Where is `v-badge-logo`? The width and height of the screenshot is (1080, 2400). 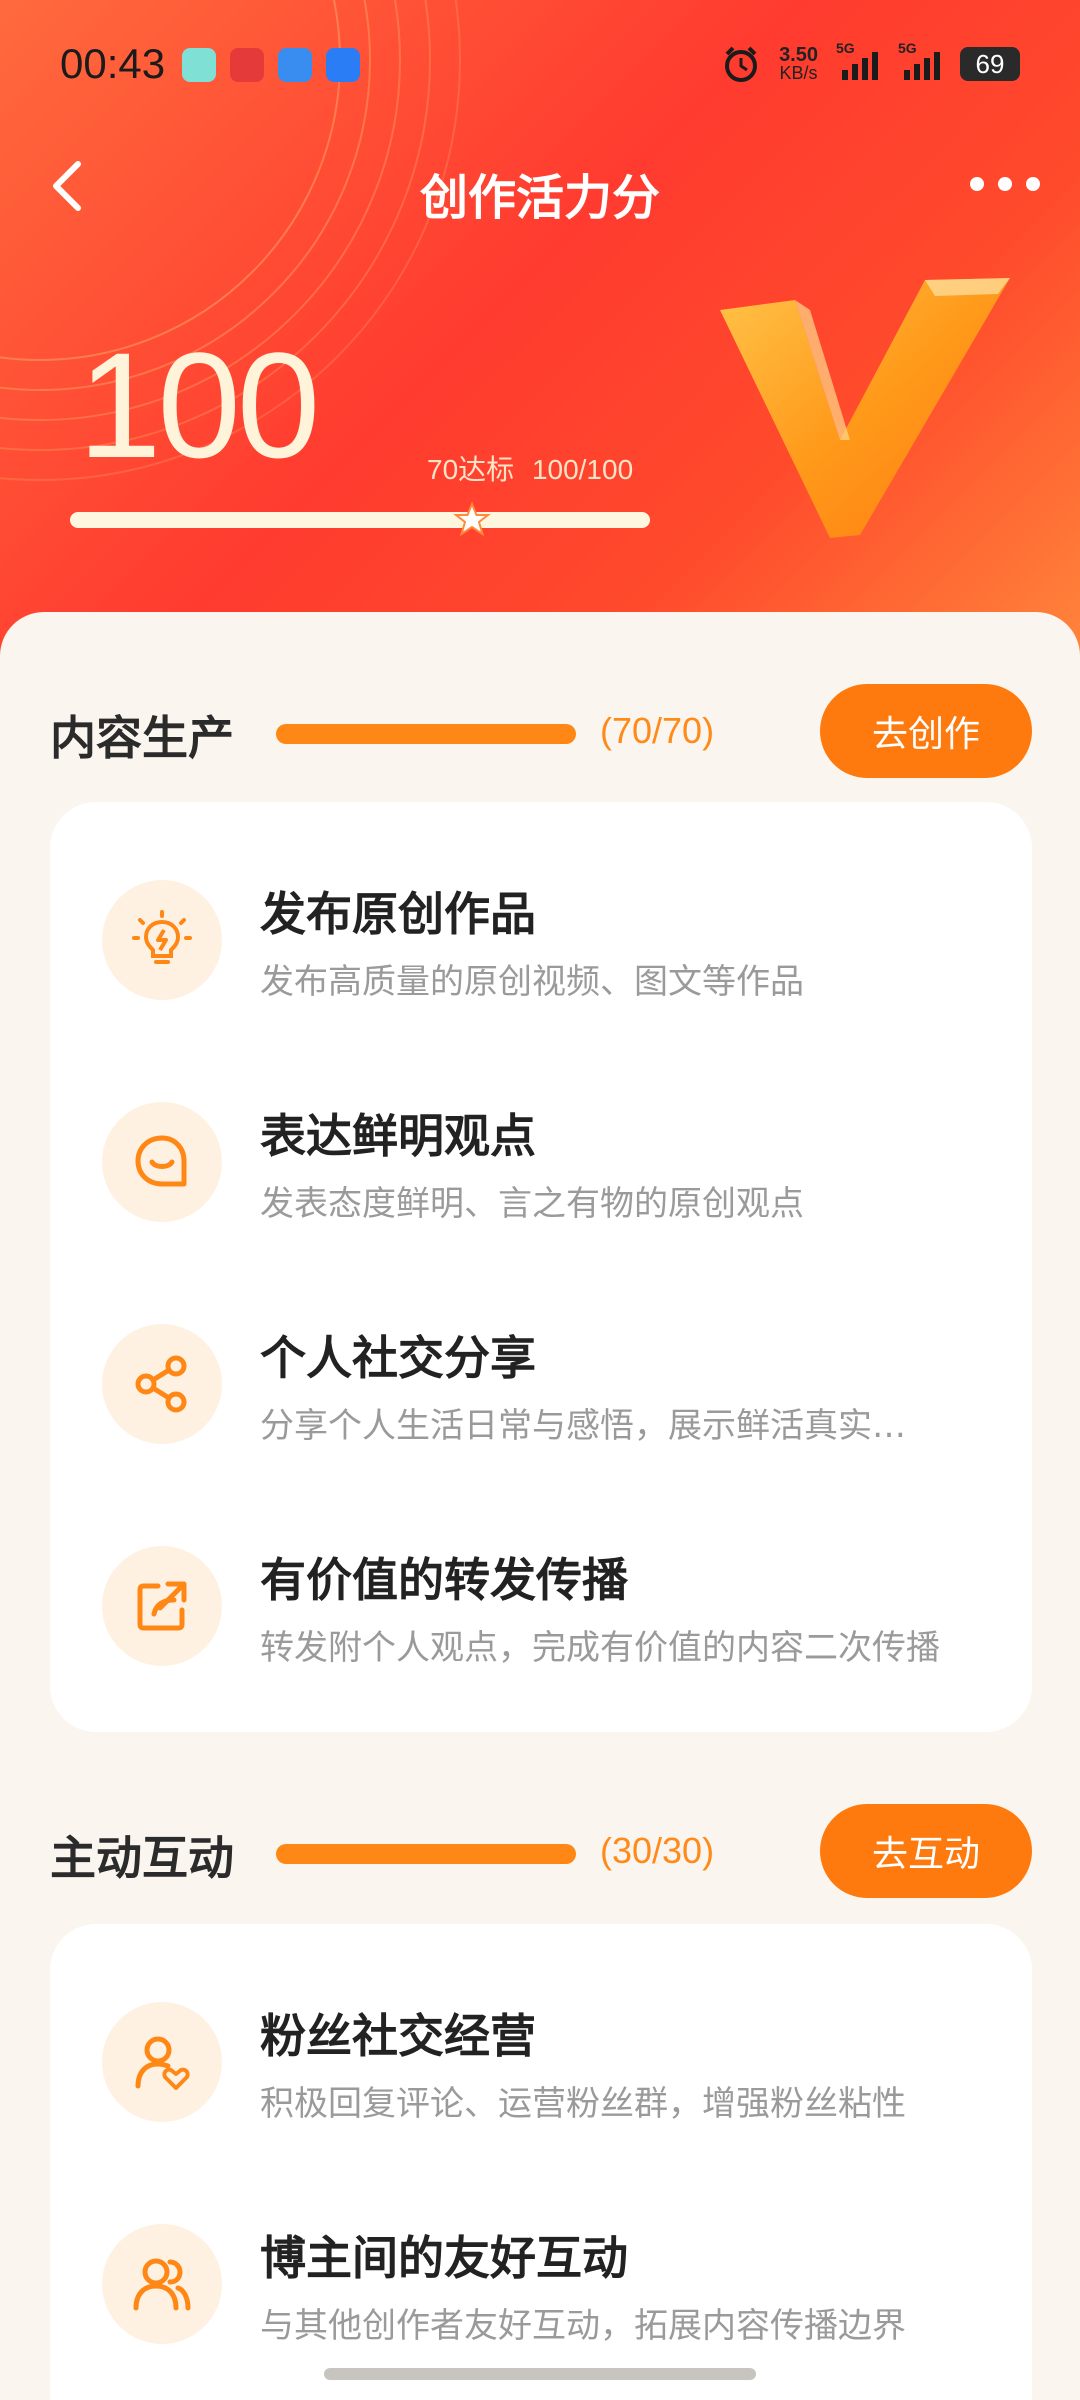 v-badge-logo is located at coordinates (865, 408).